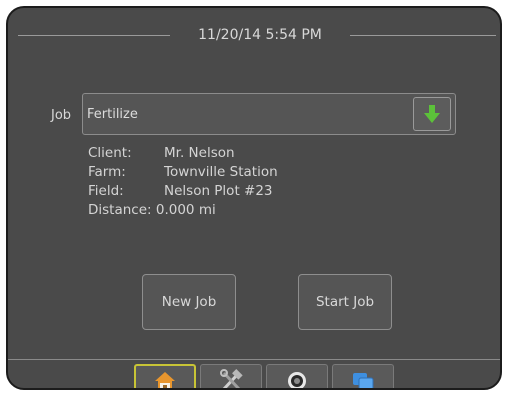  Describe the element at coordinates (61, 115) in the screenshot. I see `job-label: Job` at that location.